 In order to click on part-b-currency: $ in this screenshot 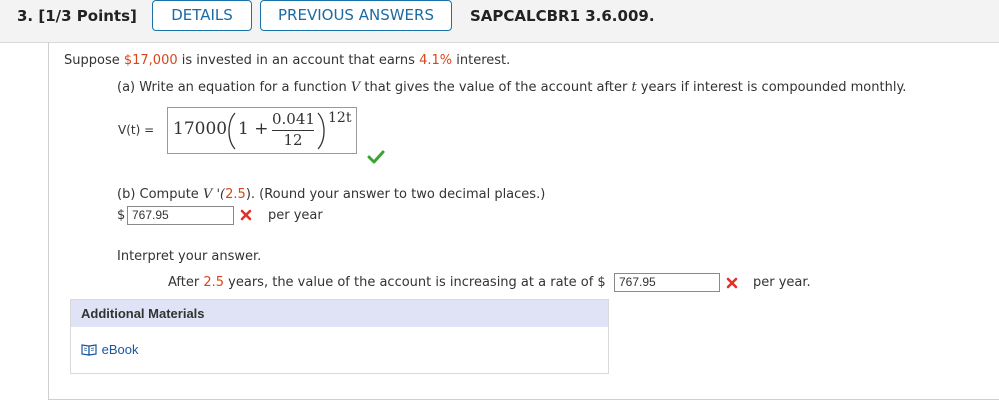, I will do `click(121, 215)`.